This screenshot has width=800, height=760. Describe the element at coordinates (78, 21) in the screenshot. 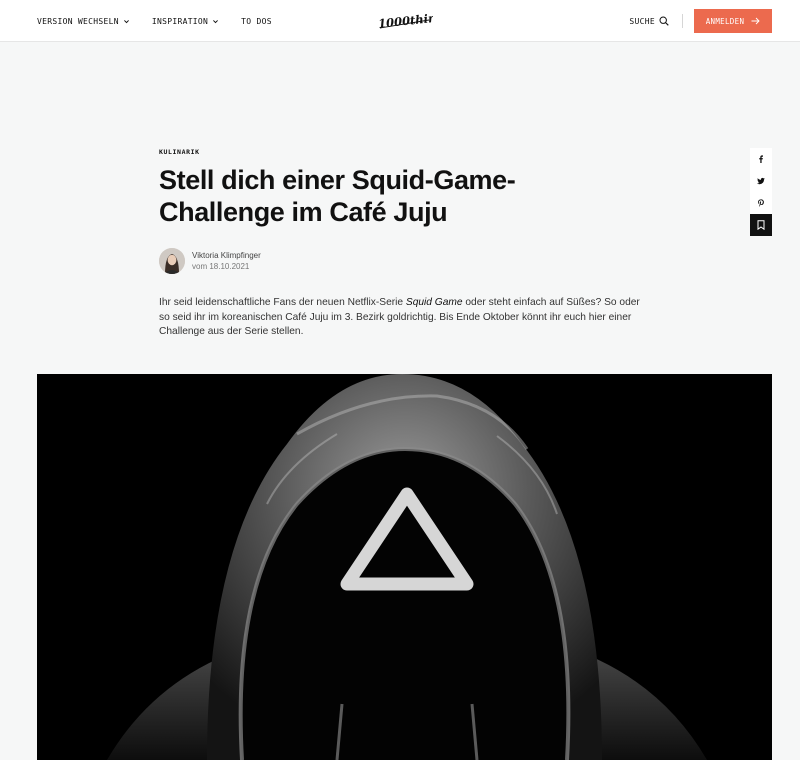

I see `nav-label: VERSION WECHSELN` at that location.